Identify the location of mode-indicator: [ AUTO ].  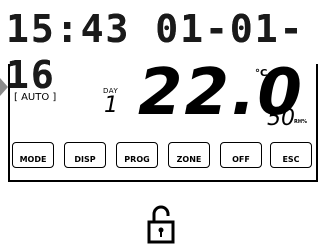
(35, 97).